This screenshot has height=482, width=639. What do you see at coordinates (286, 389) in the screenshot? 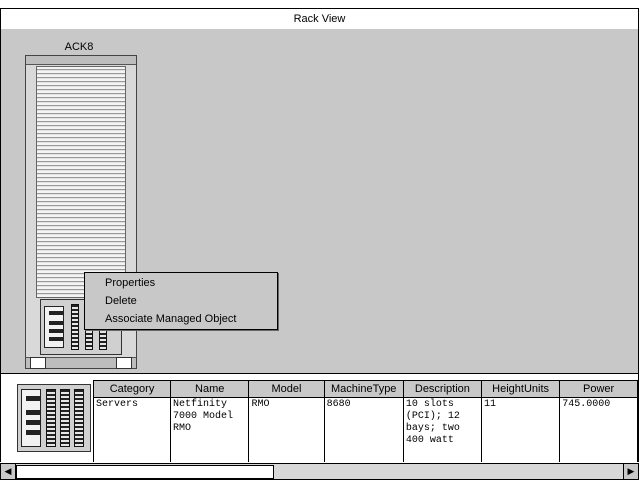
I see `column-header-model: Model` at bounding box center [286, 389].